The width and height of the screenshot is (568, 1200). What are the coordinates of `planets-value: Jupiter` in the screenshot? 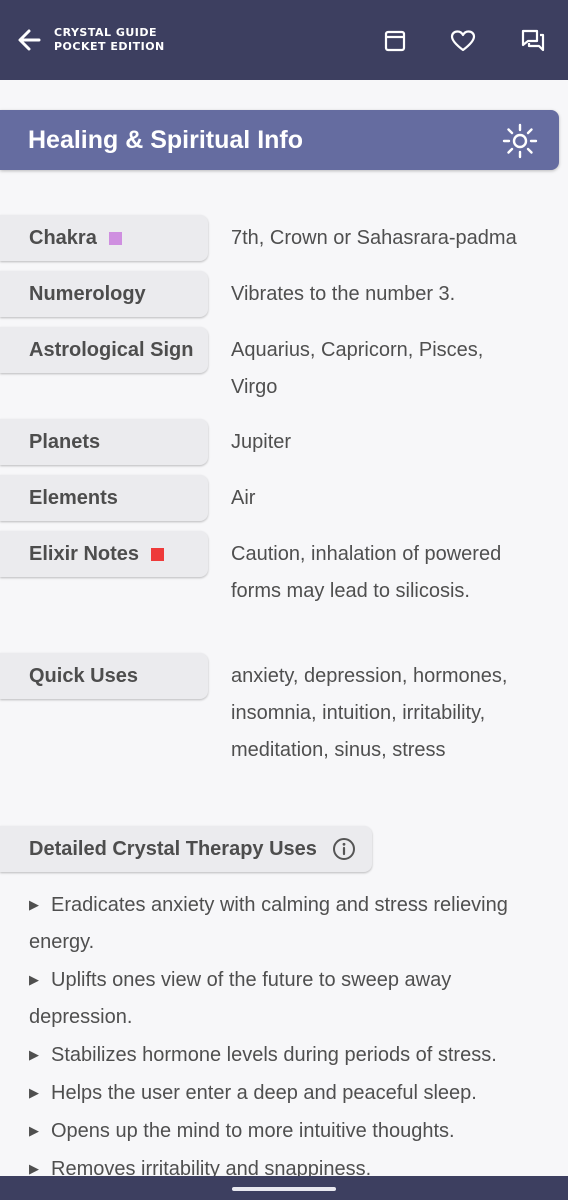 It's located at (261, 442).